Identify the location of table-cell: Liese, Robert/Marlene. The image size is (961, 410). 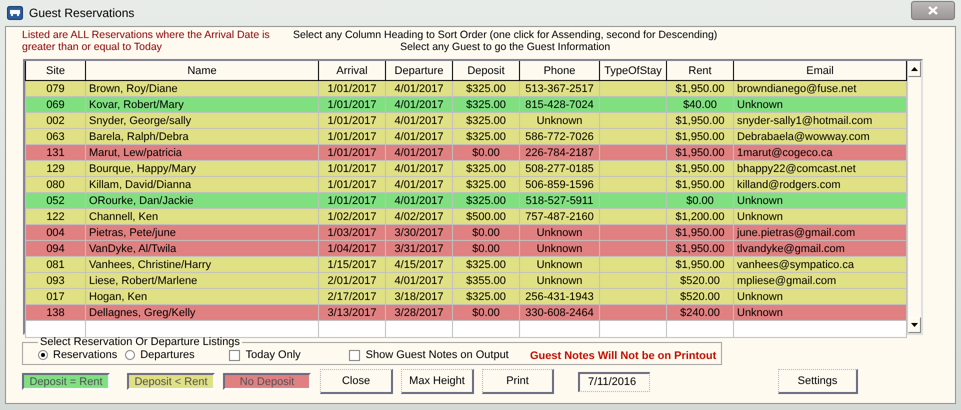
(143, 280).